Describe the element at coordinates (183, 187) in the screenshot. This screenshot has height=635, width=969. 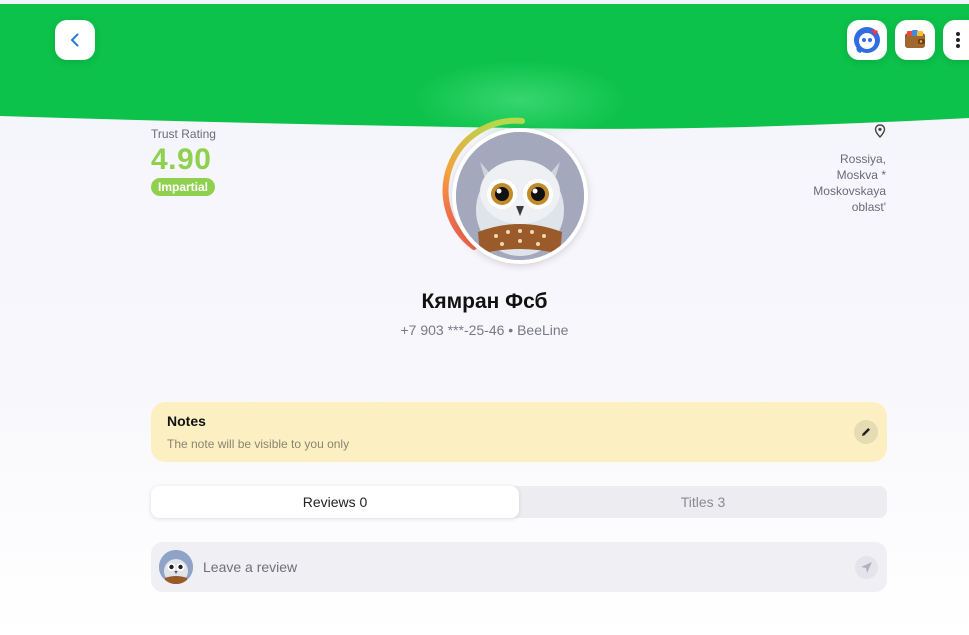
I see `trust-badge: Impartial` at that location.